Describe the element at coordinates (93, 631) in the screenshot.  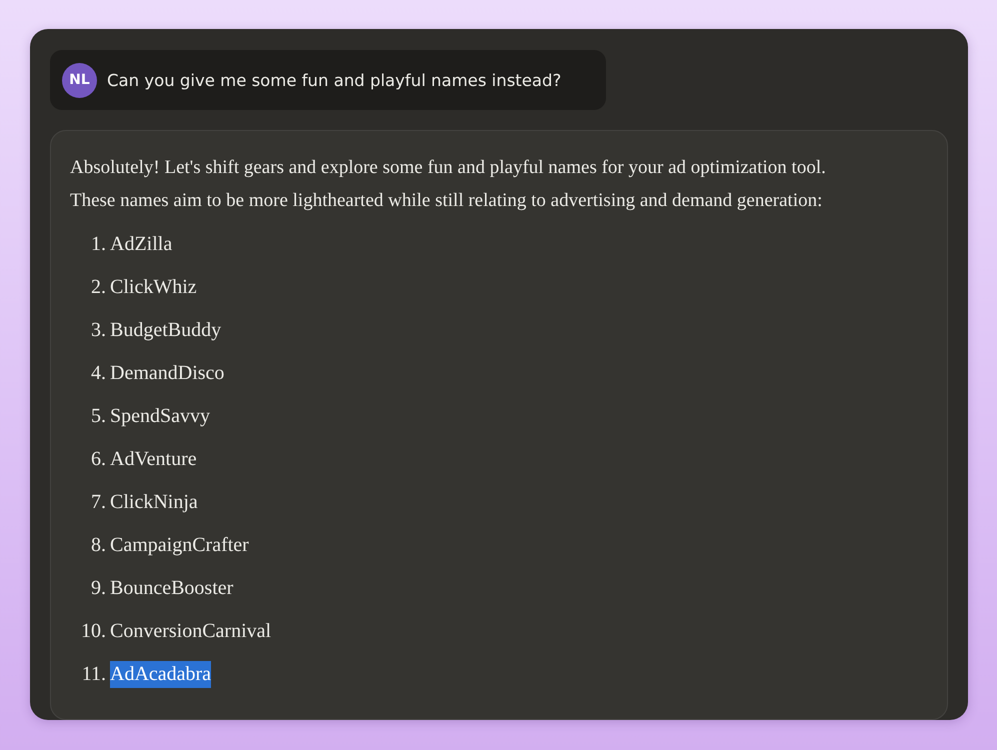
I see `list-number: 10.` at that location.